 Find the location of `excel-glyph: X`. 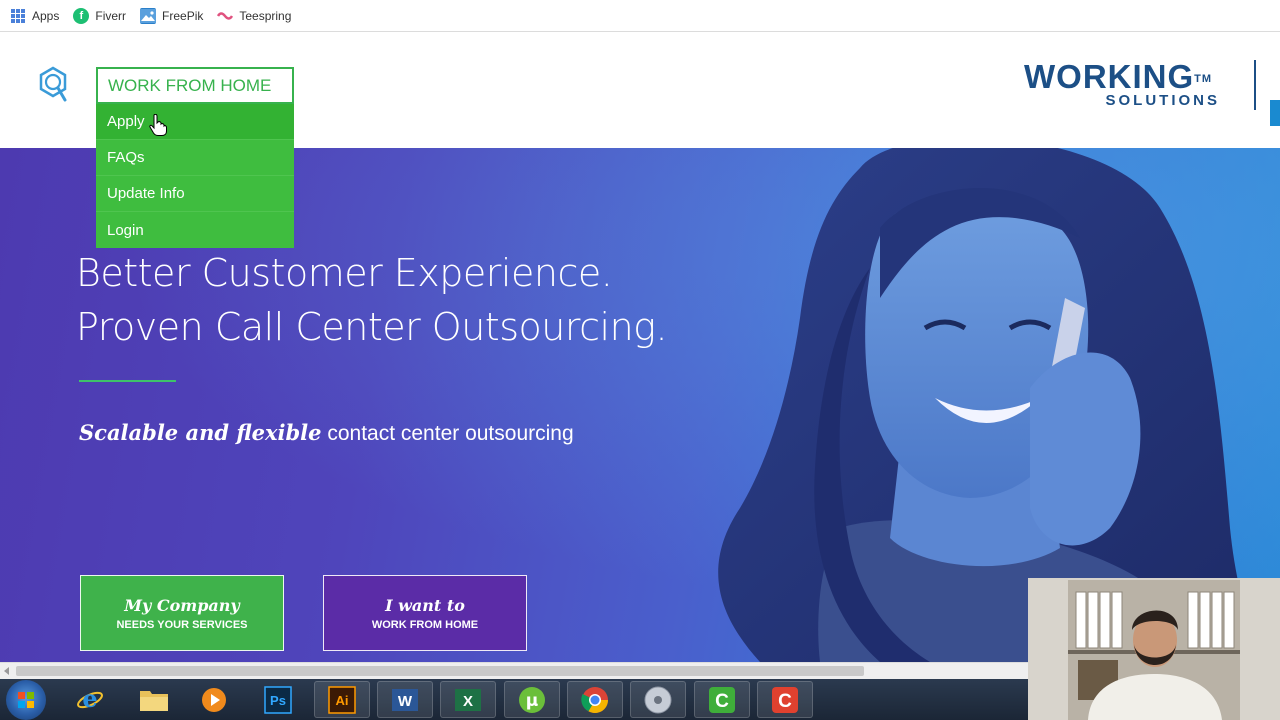

excel-glyph: X is located at coordinates (468, 701).